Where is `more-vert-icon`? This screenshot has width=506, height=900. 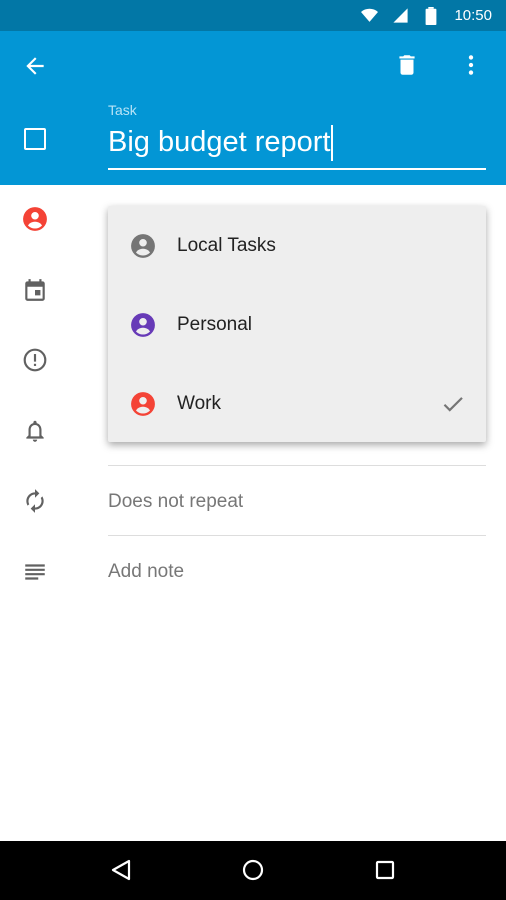
more-vert-icon is located at coordinates (471, 65).